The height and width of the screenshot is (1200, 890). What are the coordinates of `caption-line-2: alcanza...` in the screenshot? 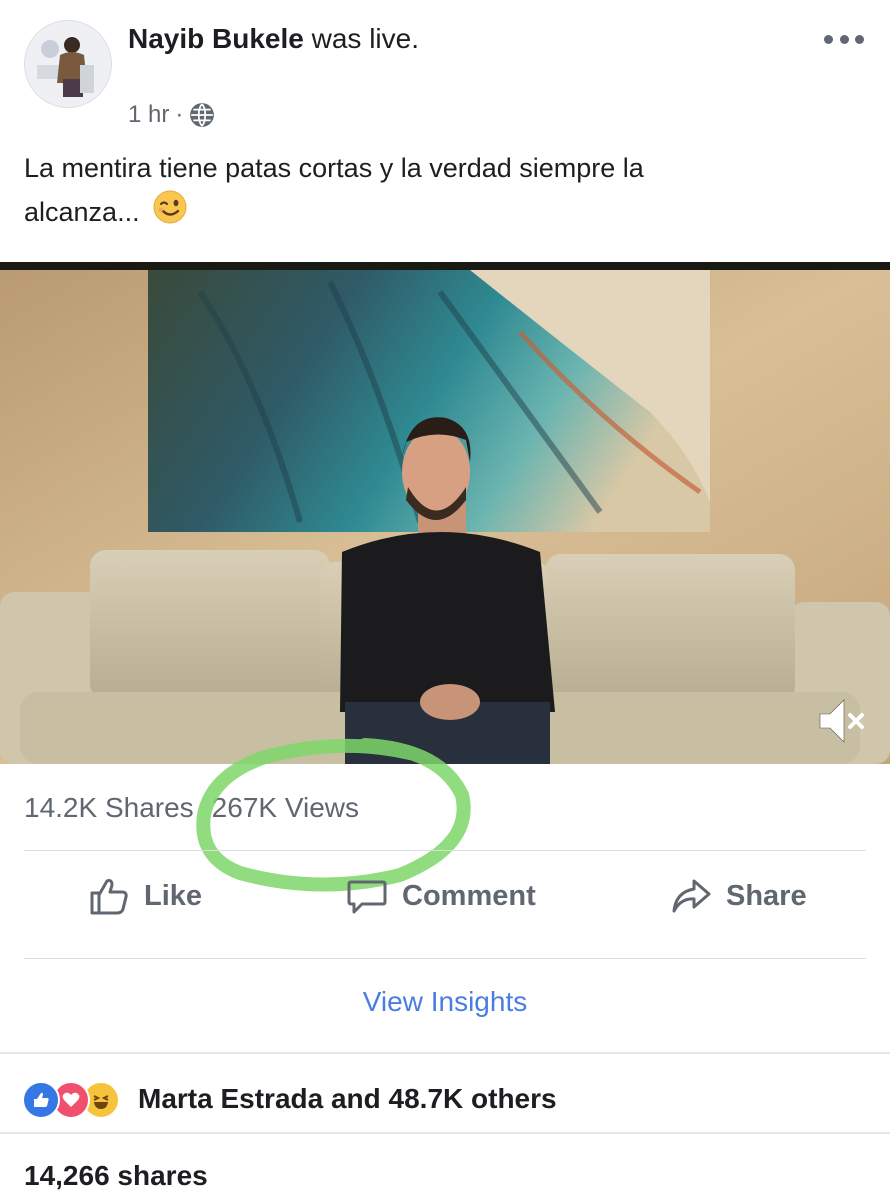 It's located at (82, 212).